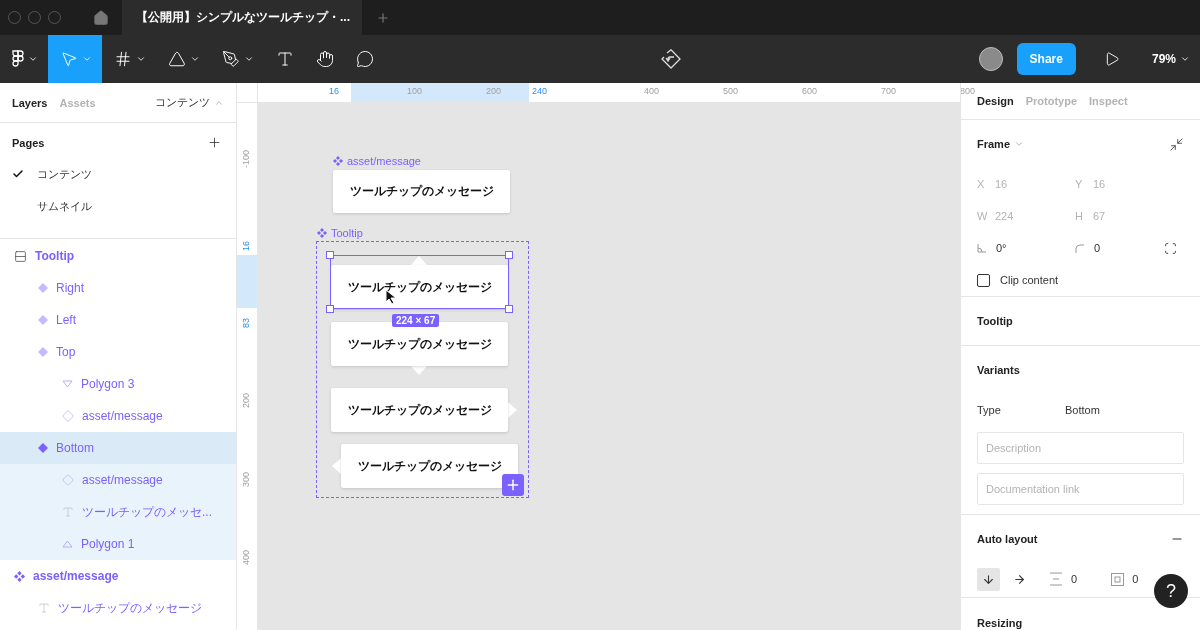 This screenshot has height=630, width=1200. What do you see at coordinates (384, 161) in the screenshot?
I see `component-label: asset/message` at bounding box center [384, 161].